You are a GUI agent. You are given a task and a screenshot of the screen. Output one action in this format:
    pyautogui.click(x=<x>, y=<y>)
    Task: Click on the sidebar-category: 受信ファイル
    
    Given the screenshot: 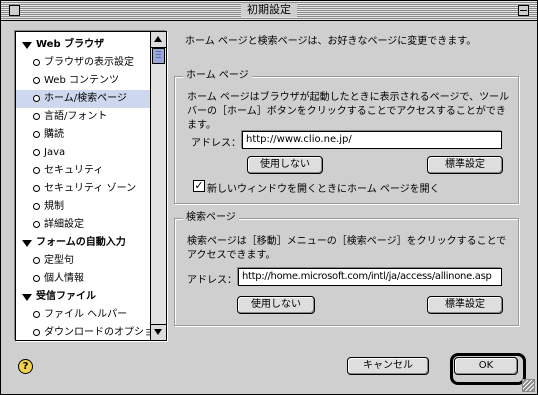 What is the action you would take?
    pyautogui.click(x=83, y=297)
    